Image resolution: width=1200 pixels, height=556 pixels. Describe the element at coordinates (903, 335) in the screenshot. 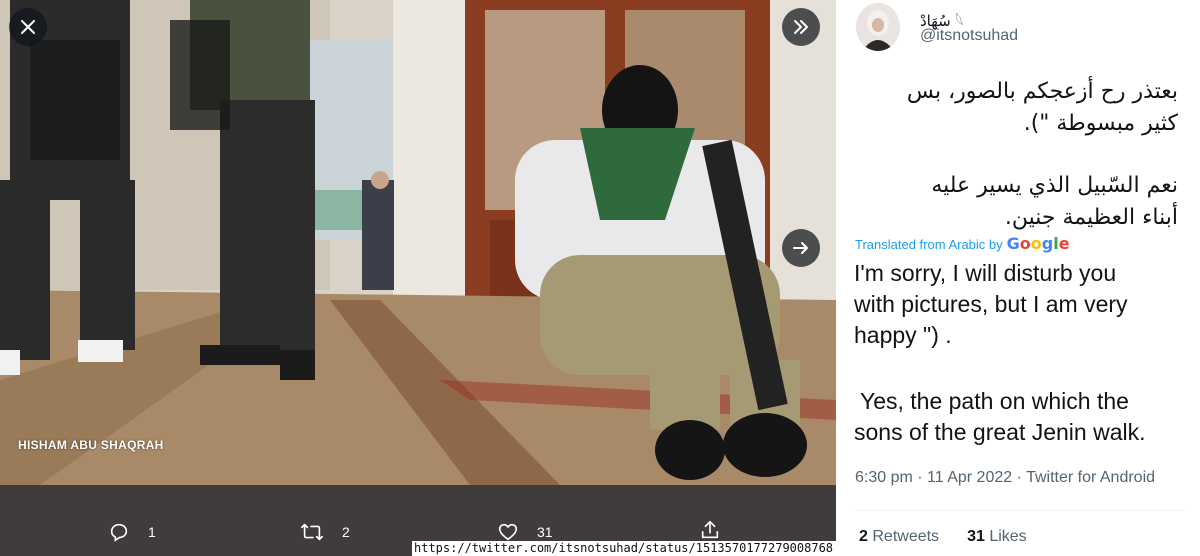

I see `translation-line: happy ") .` at that location.